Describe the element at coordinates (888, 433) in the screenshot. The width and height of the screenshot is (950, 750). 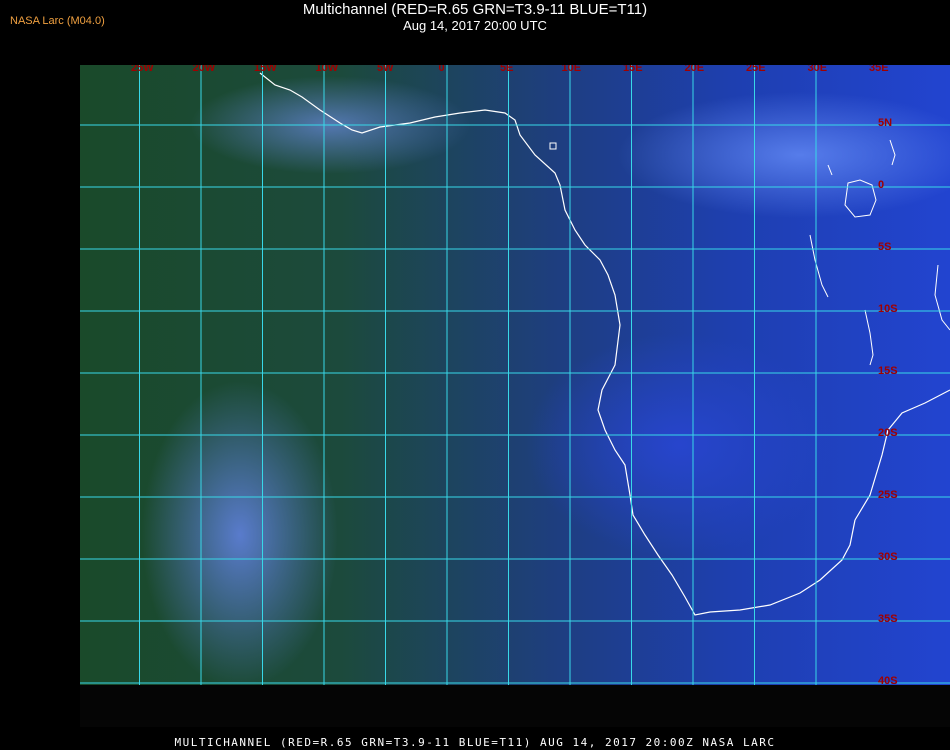
I see `lat-label: 20S` at that location.